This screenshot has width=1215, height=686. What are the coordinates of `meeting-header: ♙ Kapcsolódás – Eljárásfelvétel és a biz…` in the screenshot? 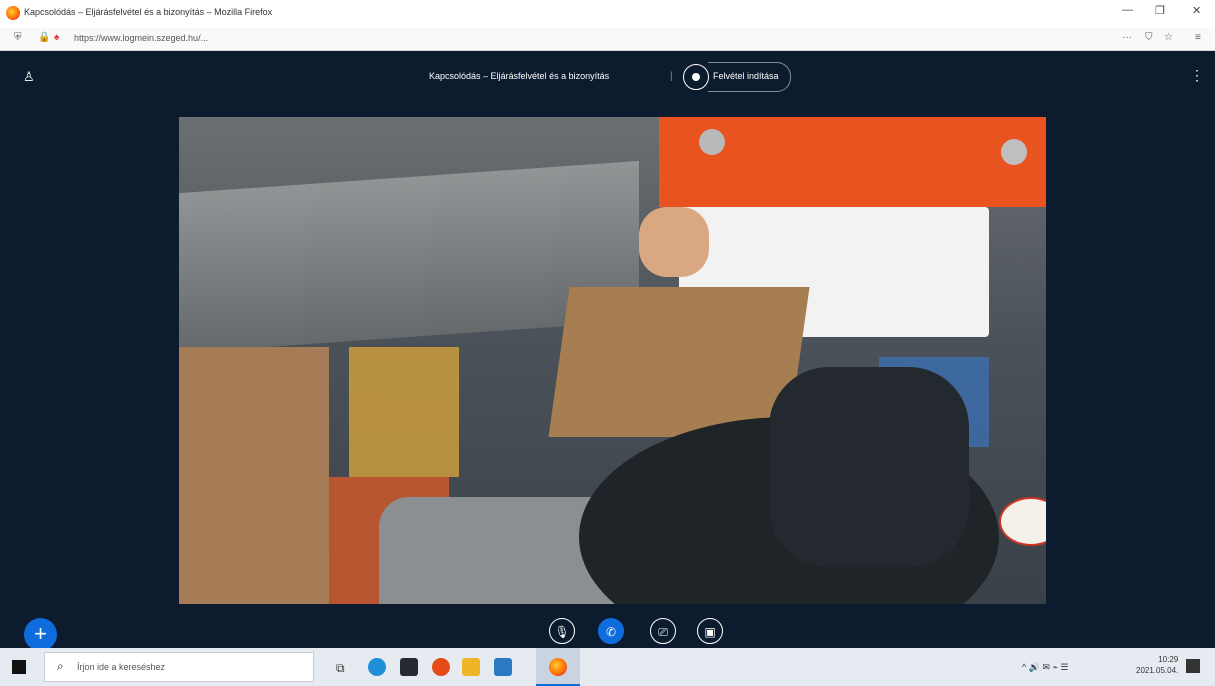 It's located at (607, 73).